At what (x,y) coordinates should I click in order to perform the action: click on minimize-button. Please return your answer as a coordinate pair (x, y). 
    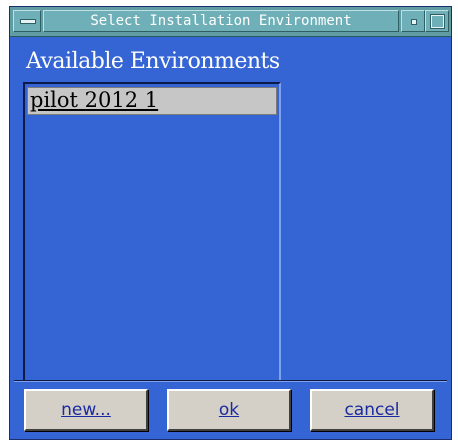
    Looking at the image, I should click on (413, 21).